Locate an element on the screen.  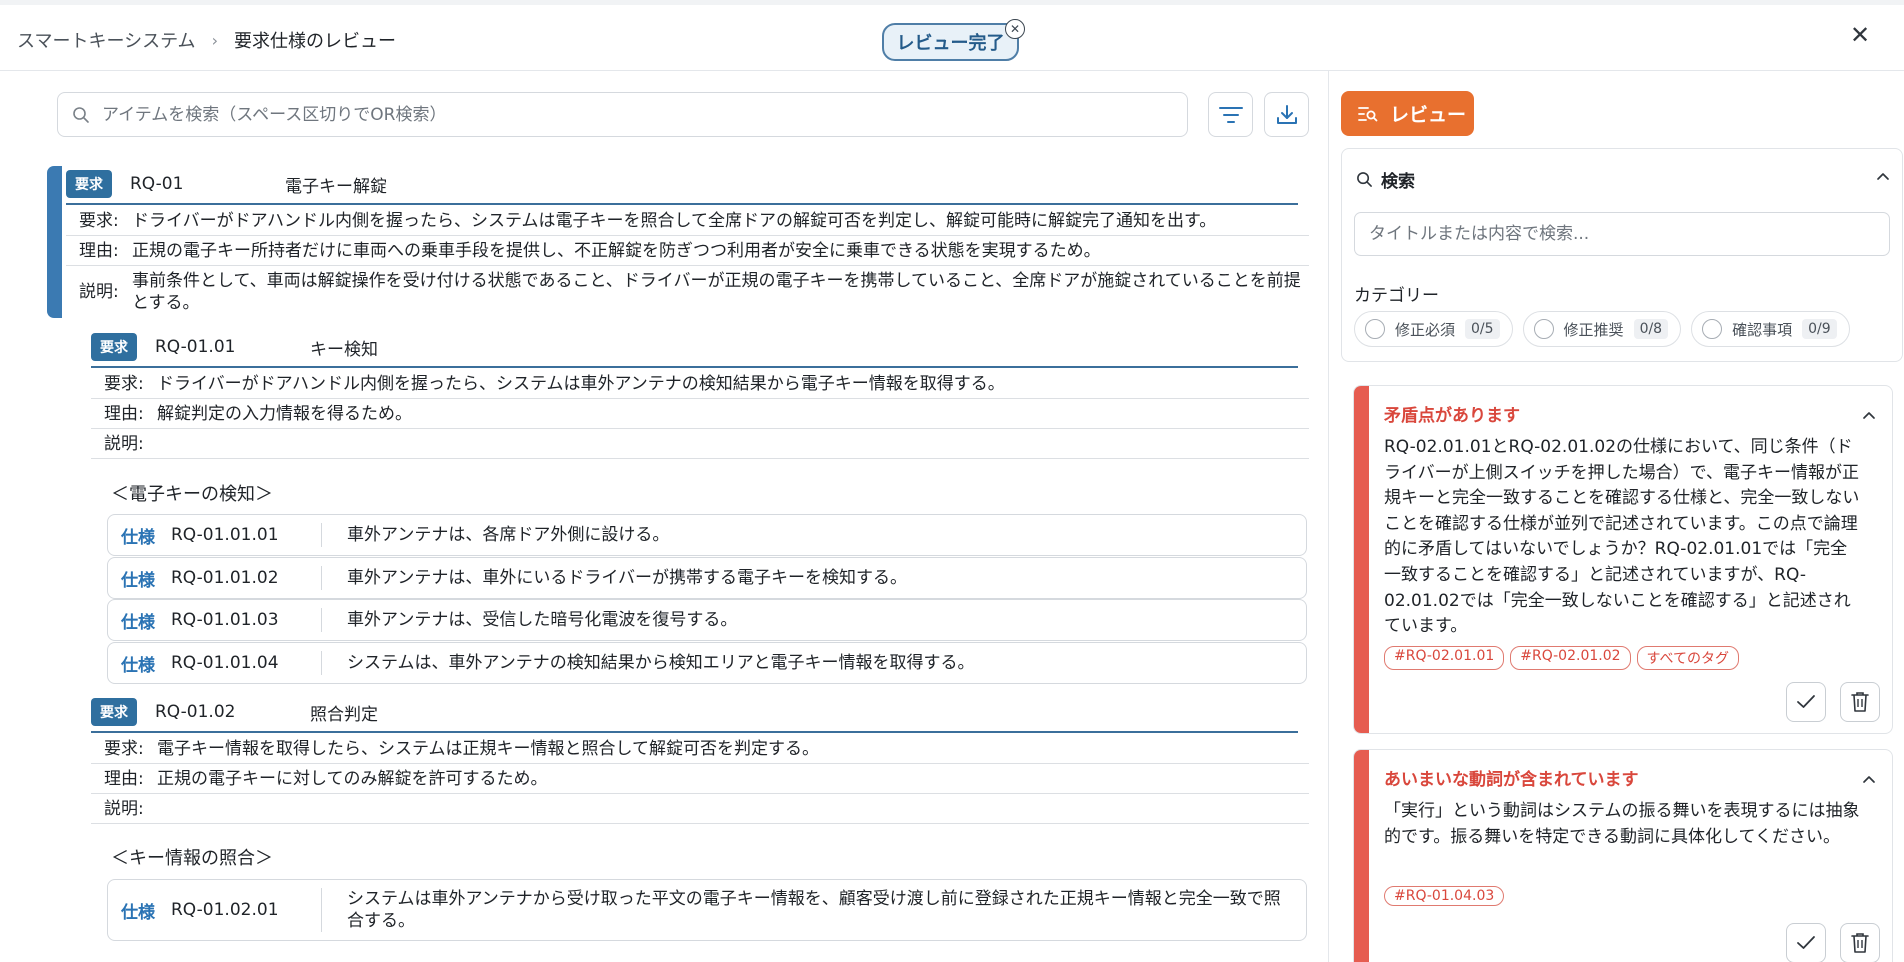
category-chip-must-fix: 修正必須 0/5 is located at coordinates (1433, 329).